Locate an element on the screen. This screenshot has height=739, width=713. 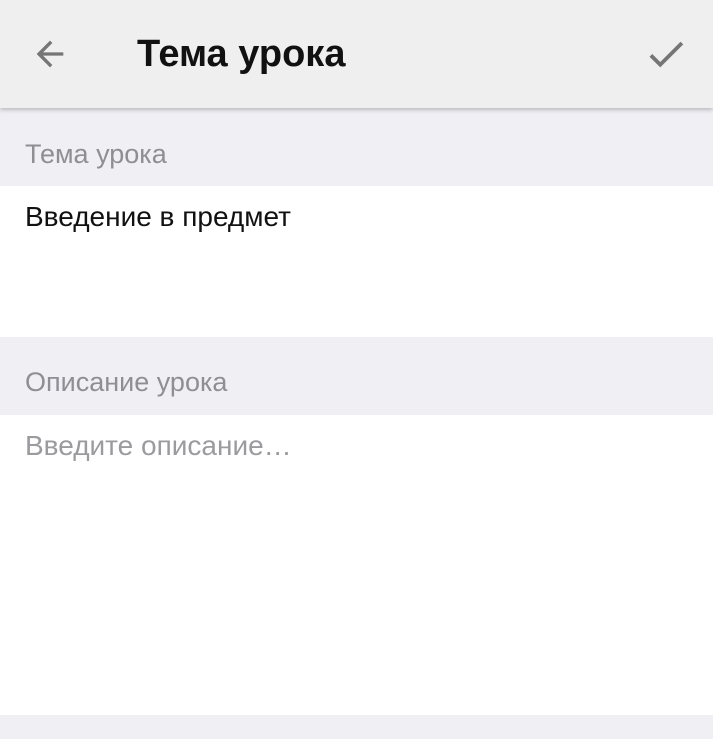
page-title: Тема урока is located at coordinates (241, 54).